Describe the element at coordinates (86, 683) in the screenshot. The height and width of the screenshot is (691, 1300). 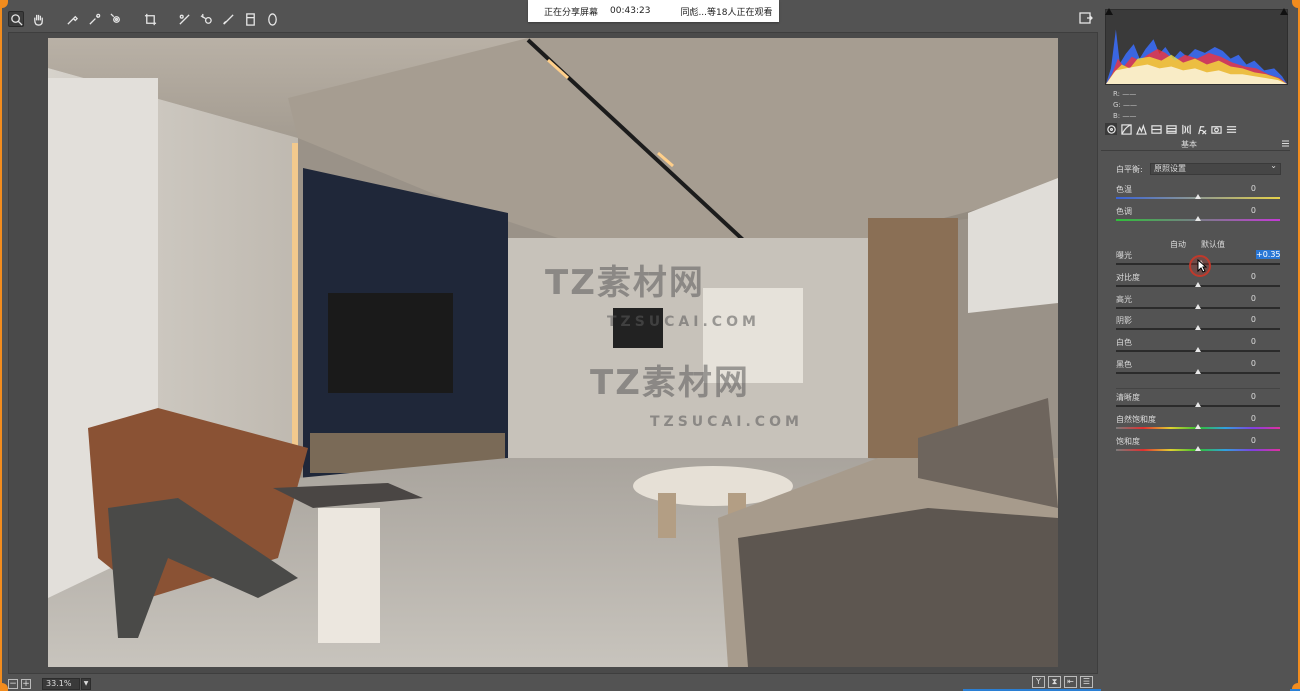
I see `zoom-dropdown-icon: ▼` at that location.